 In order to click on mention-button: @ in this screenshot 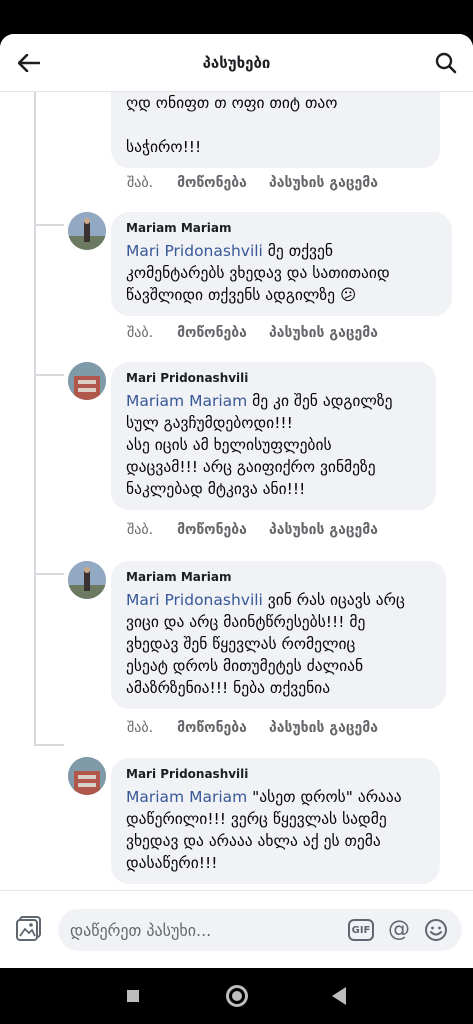, I will do `click(399, 930)`.